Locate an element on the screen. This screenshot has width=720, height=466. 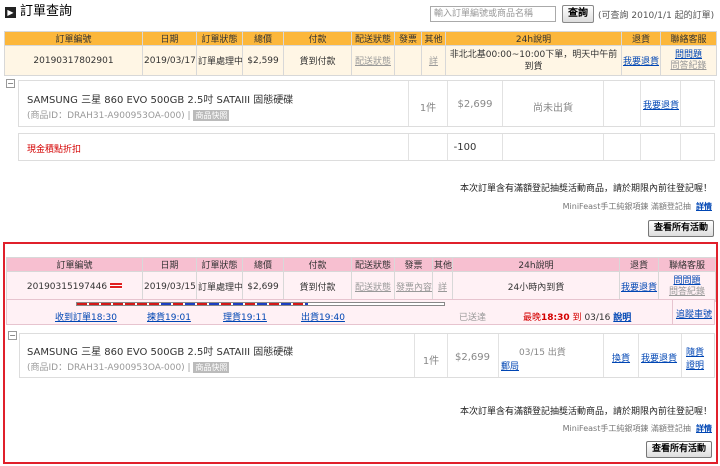
order-payment: 貨到付款 is located at coordinates (317, 60).